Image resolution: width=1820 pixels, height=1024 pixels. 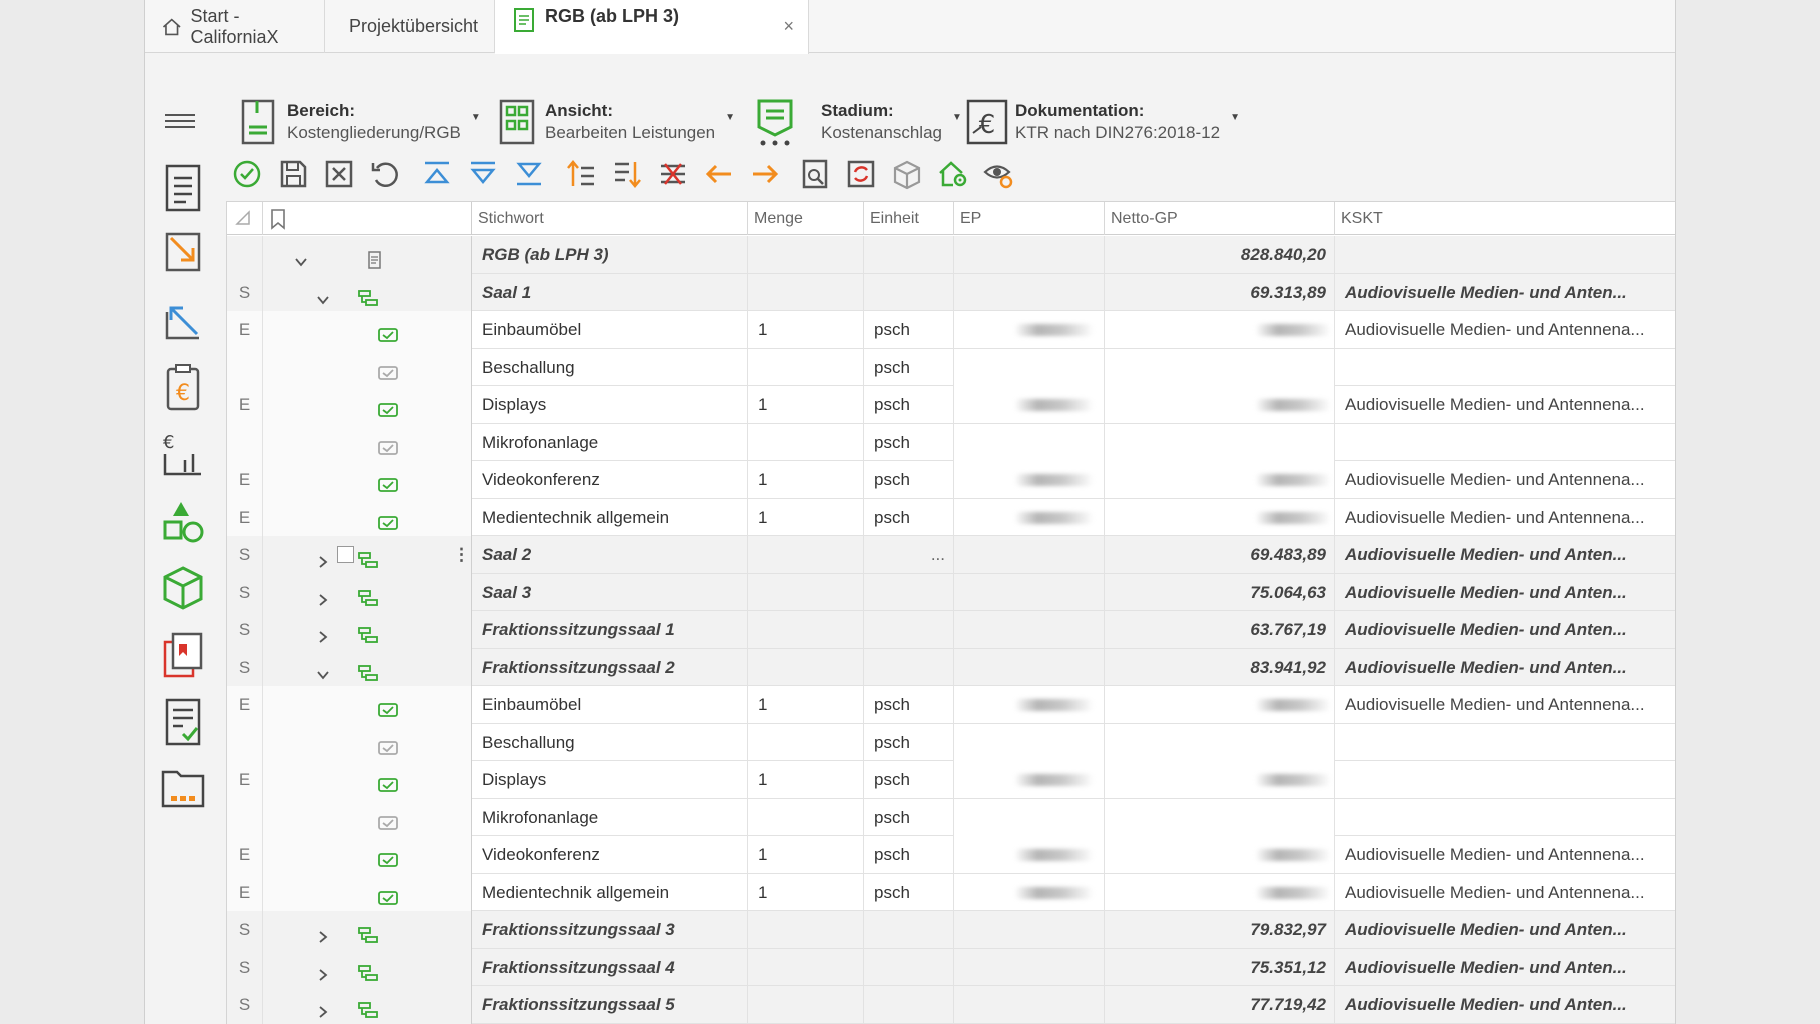 I want to click on col-header-netto-gp: Netto-GP, so click(x=1220, y=218).